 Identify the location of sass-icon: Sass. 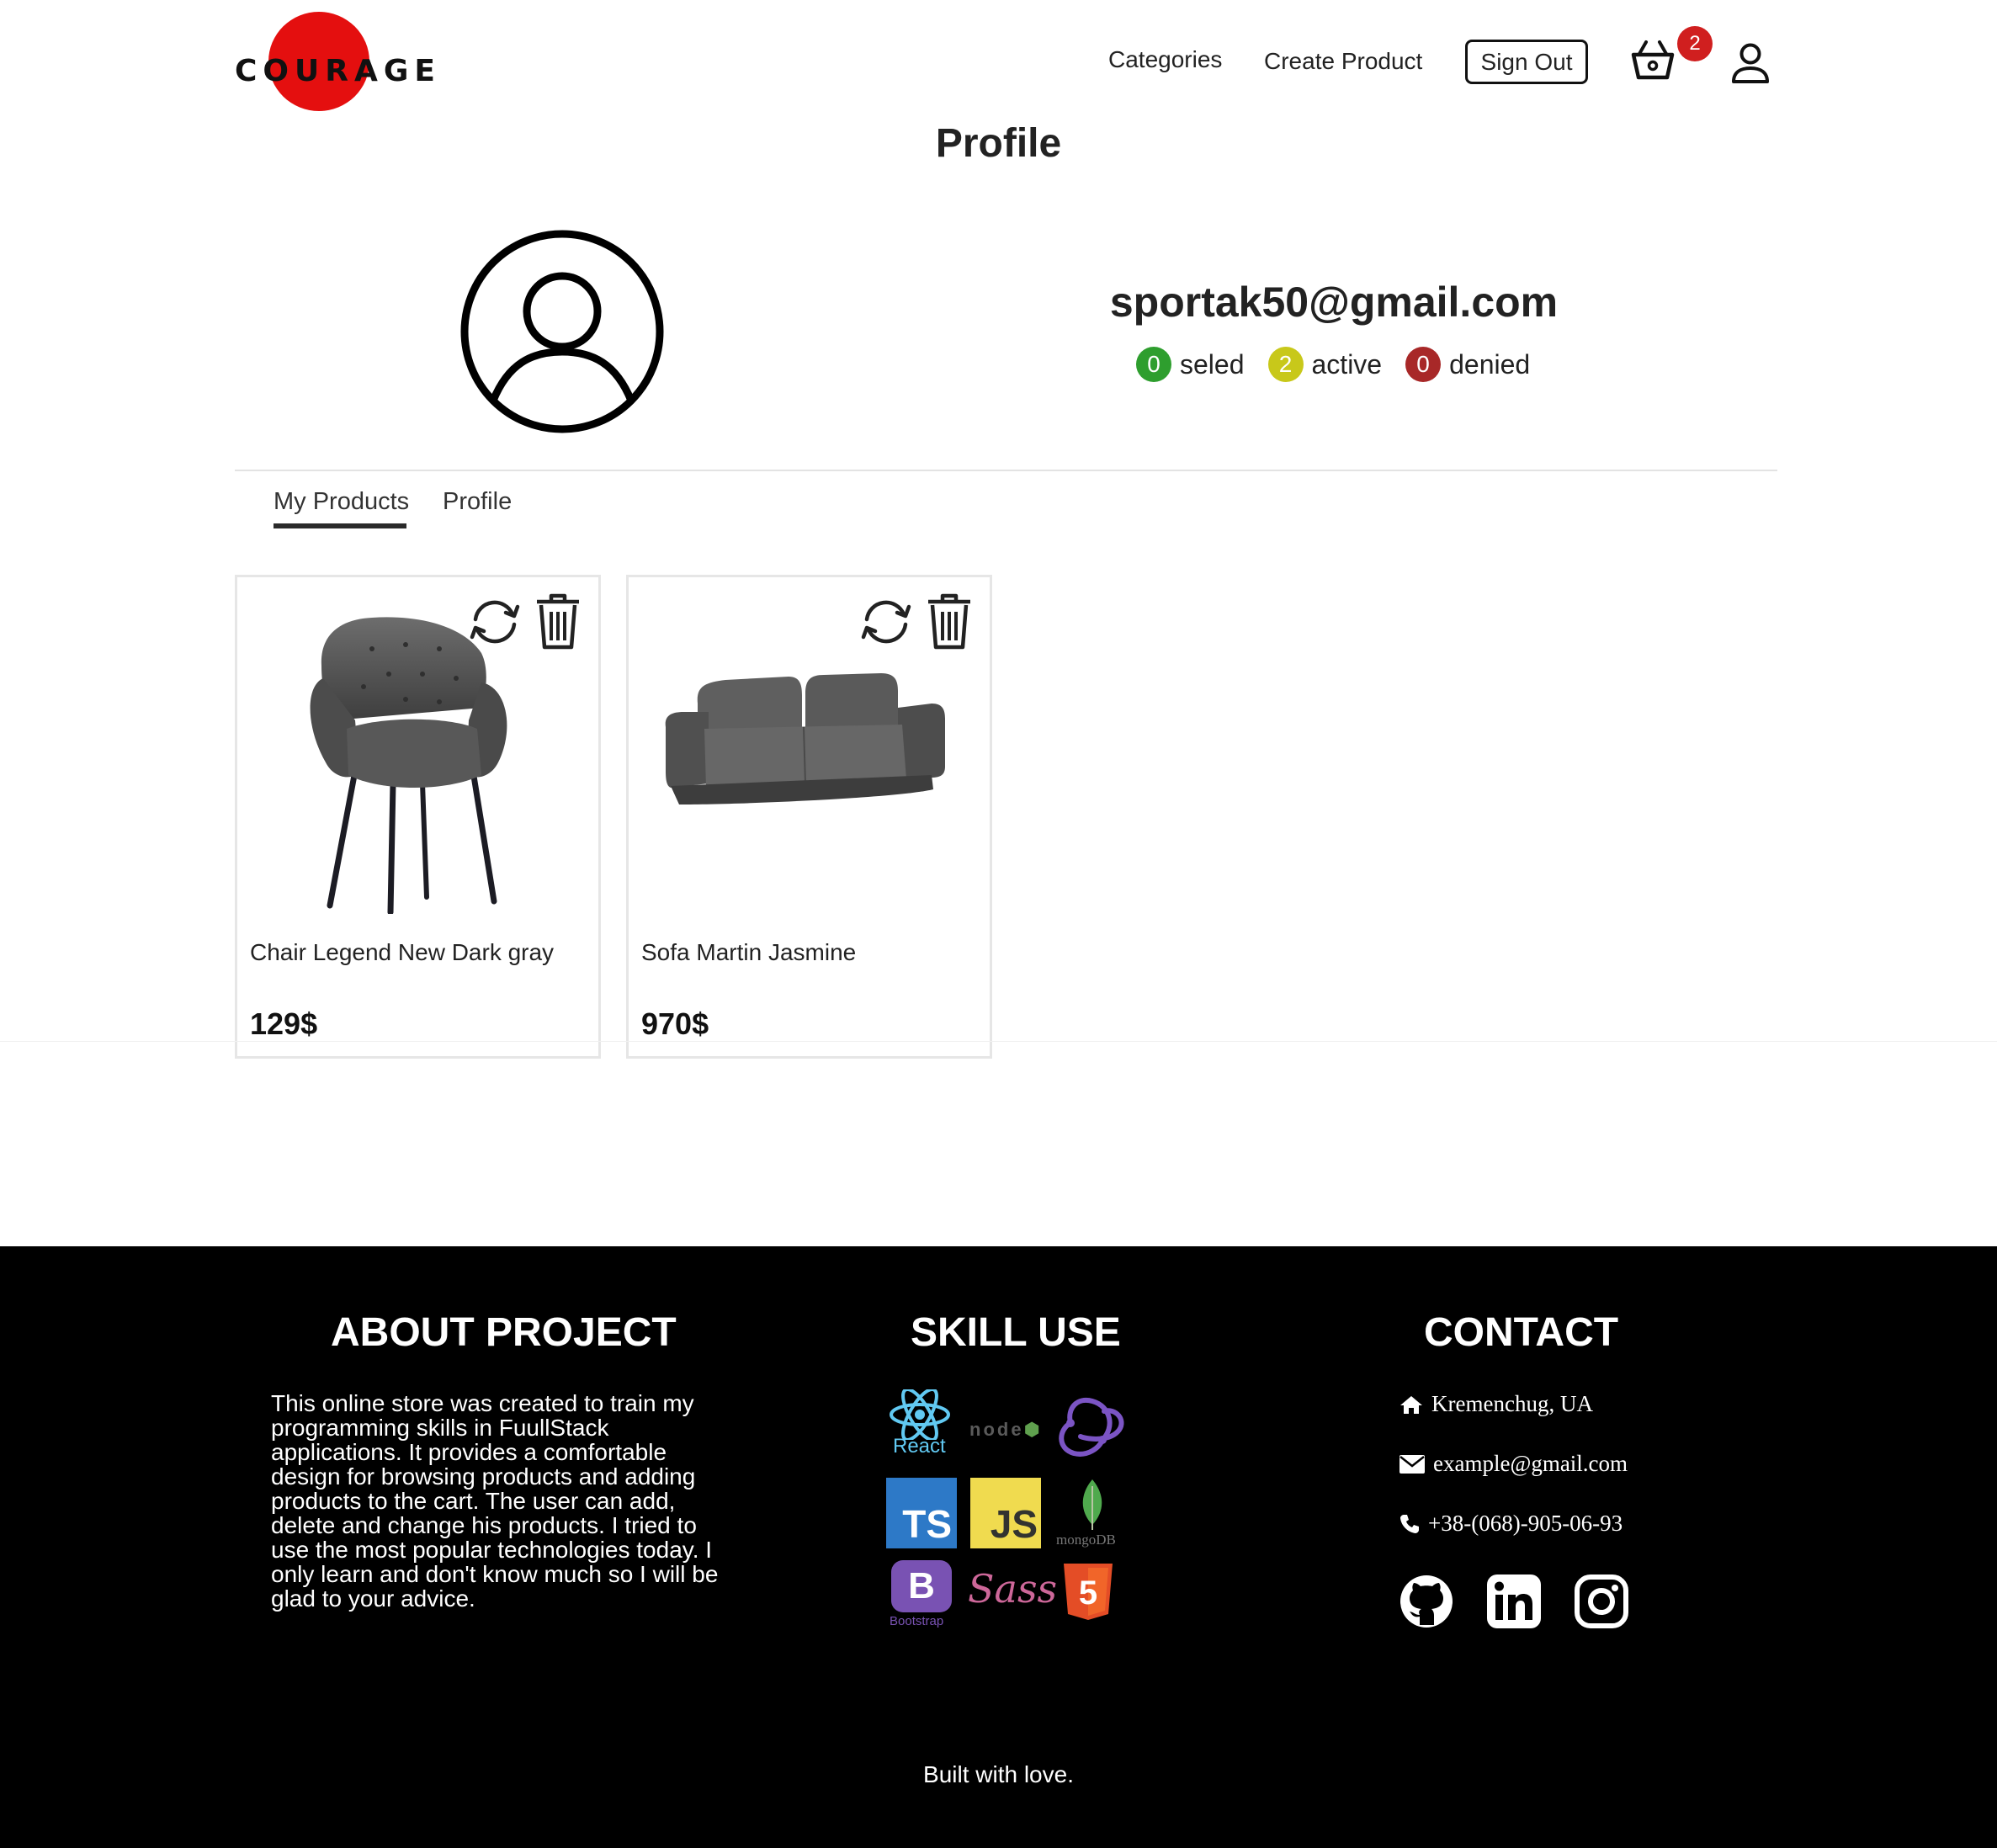
(1012, 1591).